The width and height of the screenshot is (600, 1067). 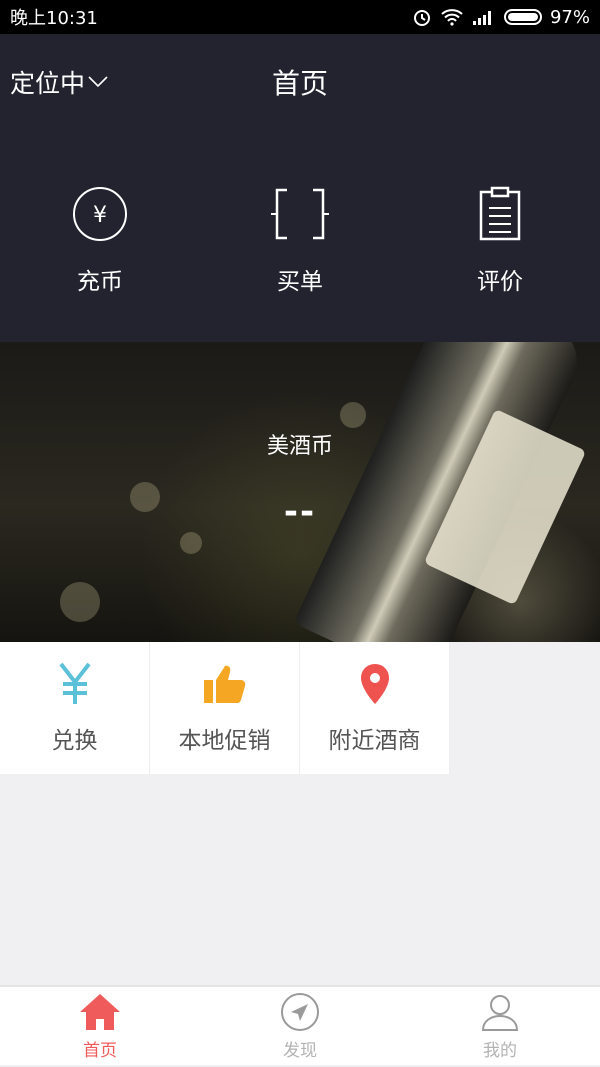 I want to click on local-promotions-button: 本地促销, so click(x=225, y=708).